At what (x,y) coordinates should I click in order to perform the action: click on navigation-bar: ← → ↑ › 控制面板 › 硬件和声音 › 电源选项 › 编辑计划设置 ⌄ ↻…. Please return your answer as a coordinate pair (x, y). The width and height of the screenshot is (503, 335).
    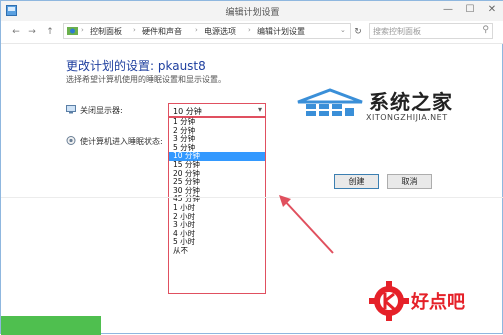
    Looking at the image, I should click on (252, 32).